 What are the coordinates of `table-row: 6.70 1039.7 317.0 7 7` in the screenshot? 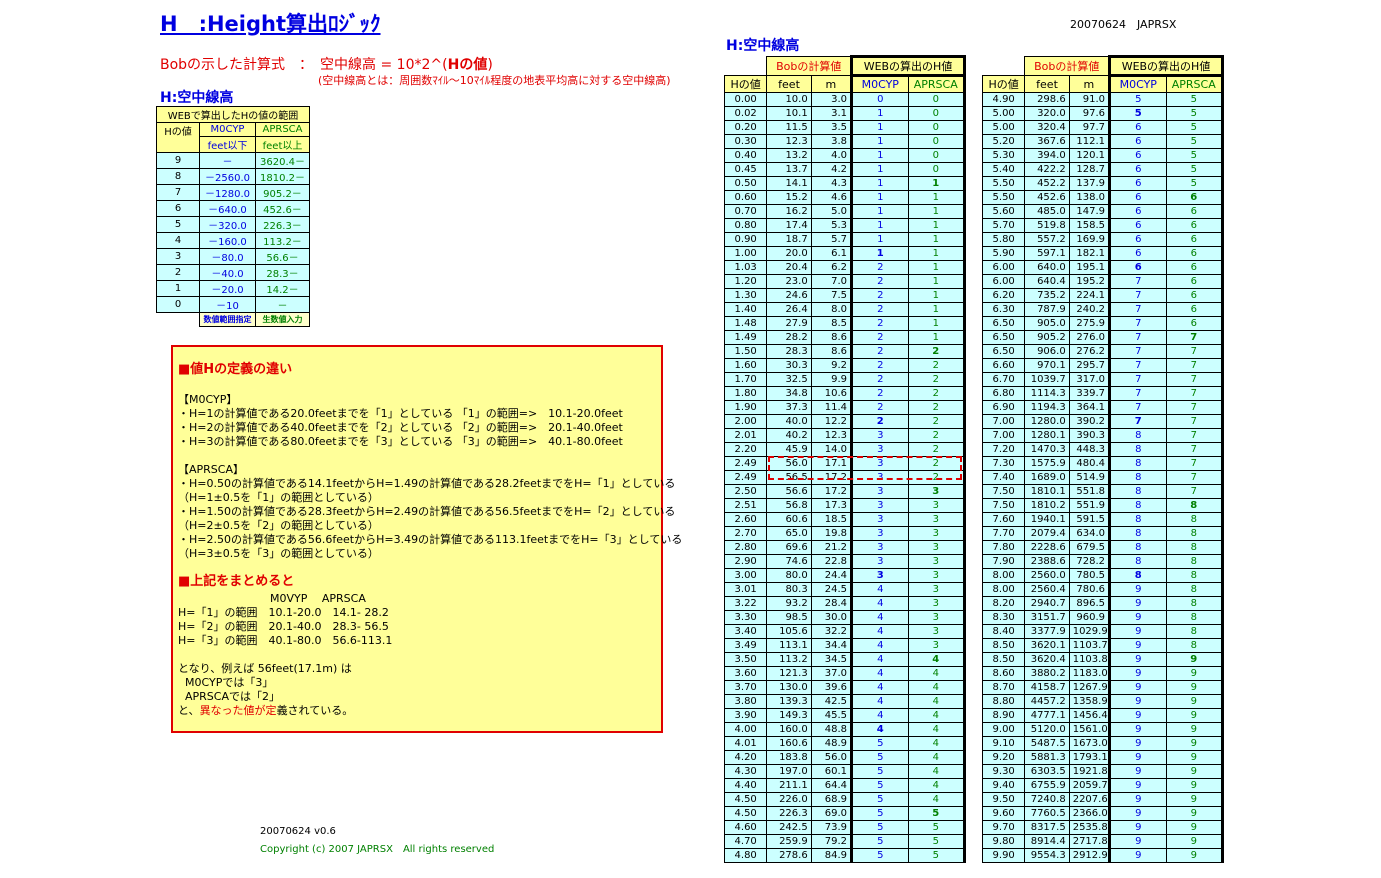 It's located at (1102, 379).